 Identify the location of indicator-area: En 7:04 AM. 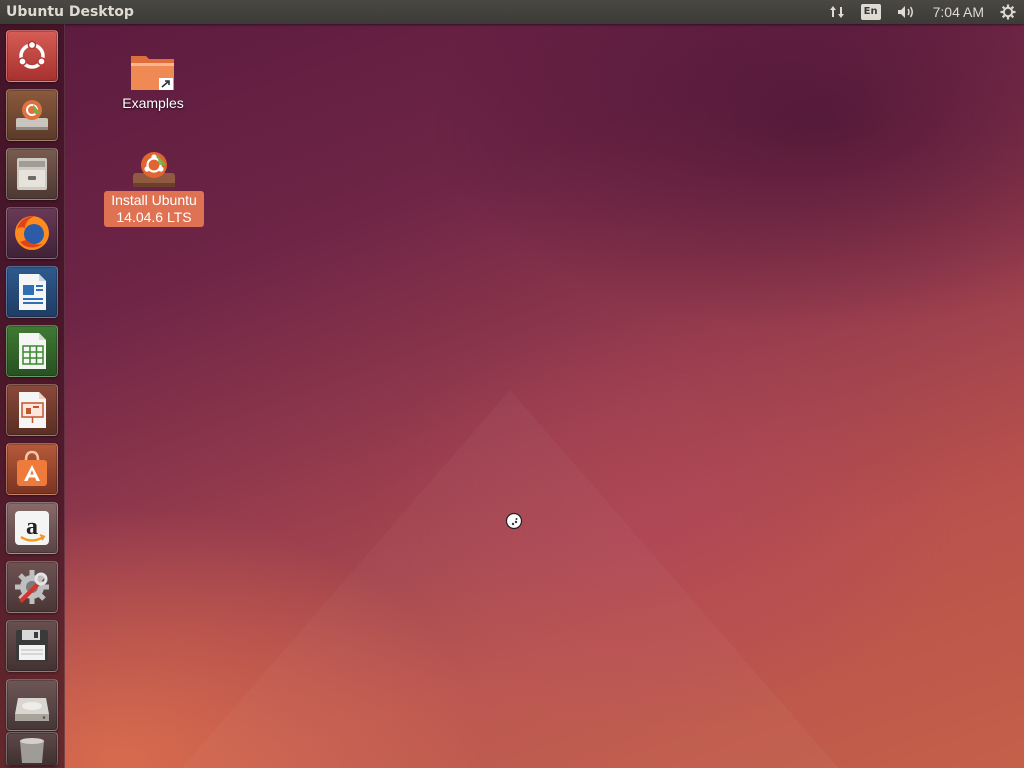
(922, 12).